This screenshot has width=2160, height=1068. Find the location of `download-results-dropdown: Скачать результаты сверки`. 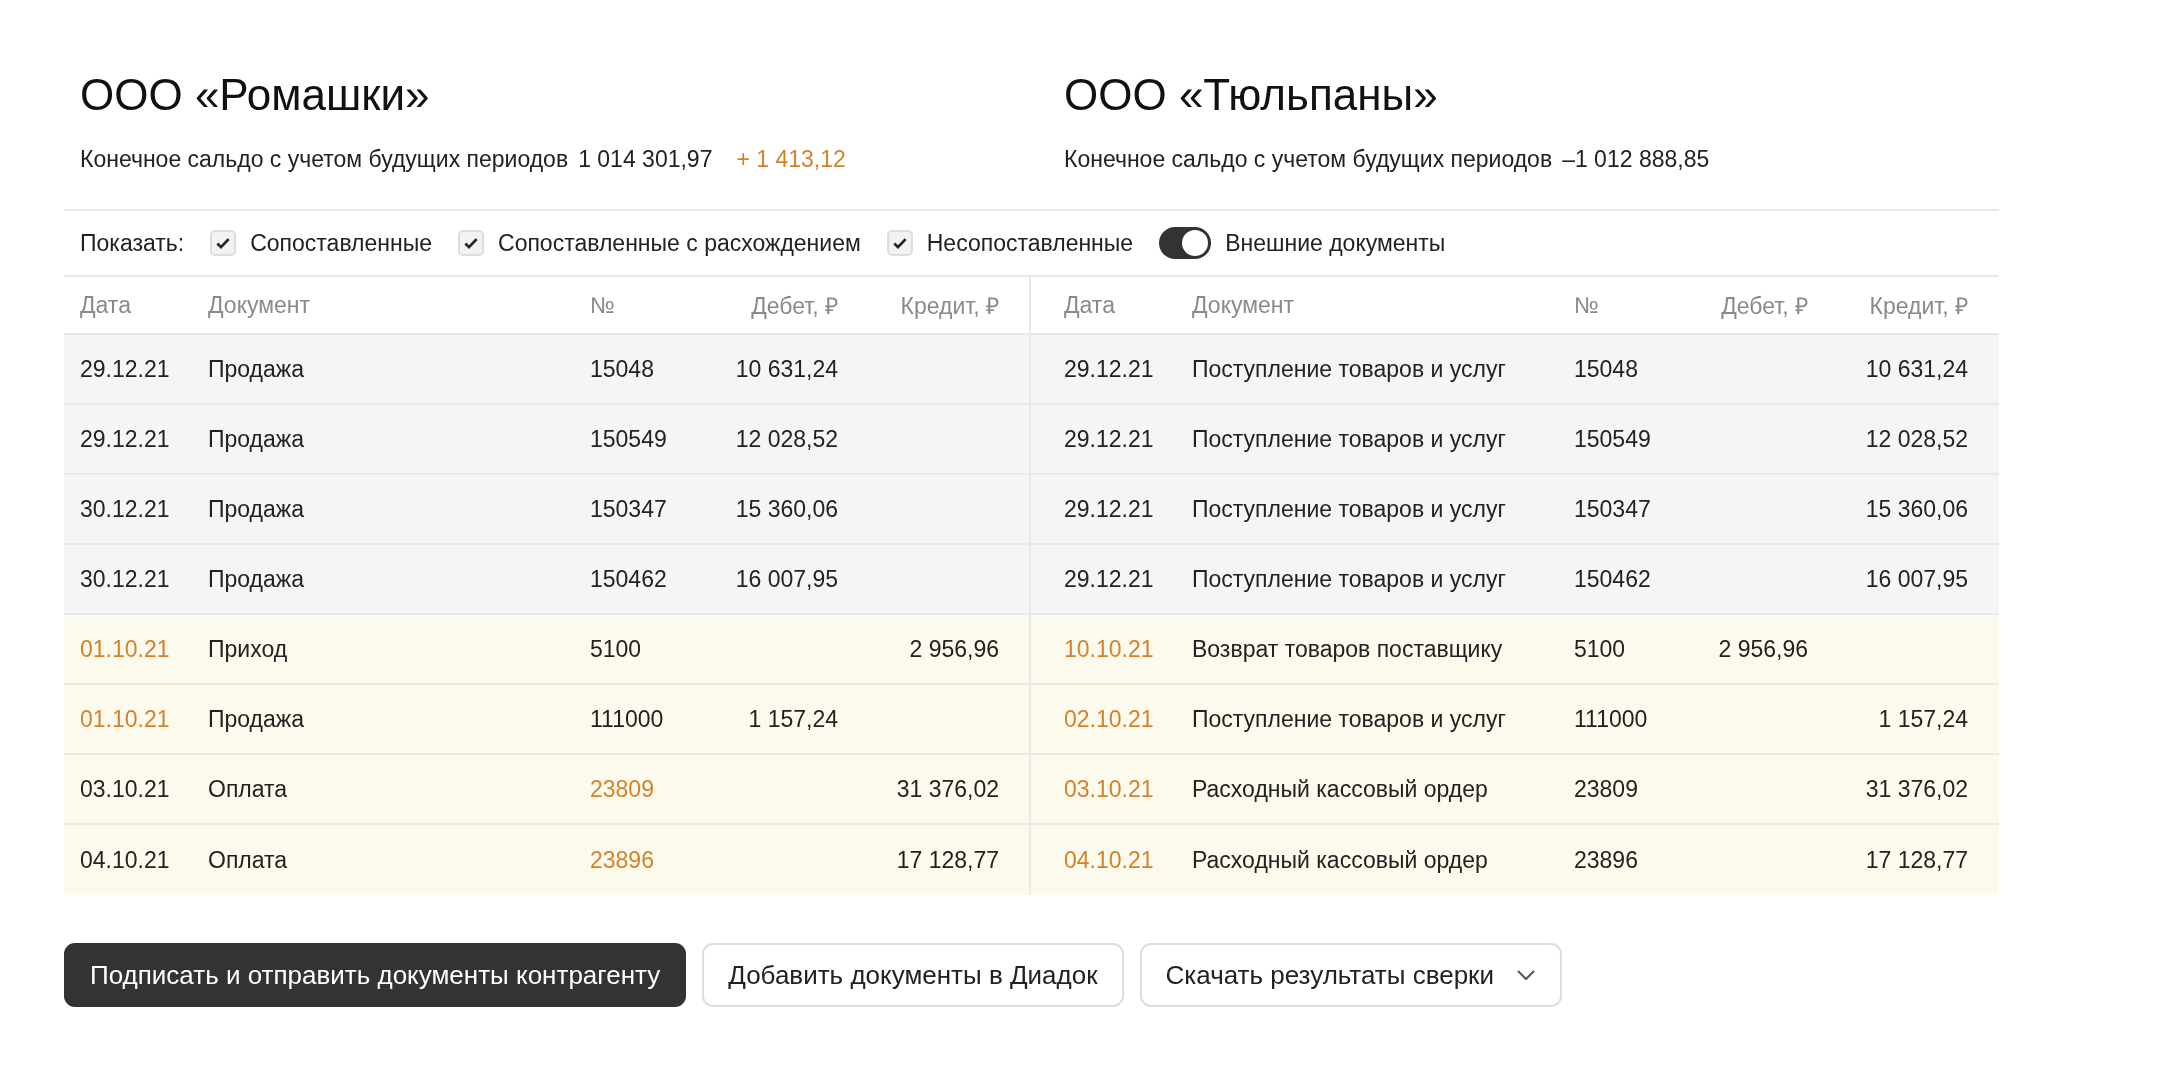

download-results-dropdown: Скачать результаты сверки is located at coordinates (1350, 975).